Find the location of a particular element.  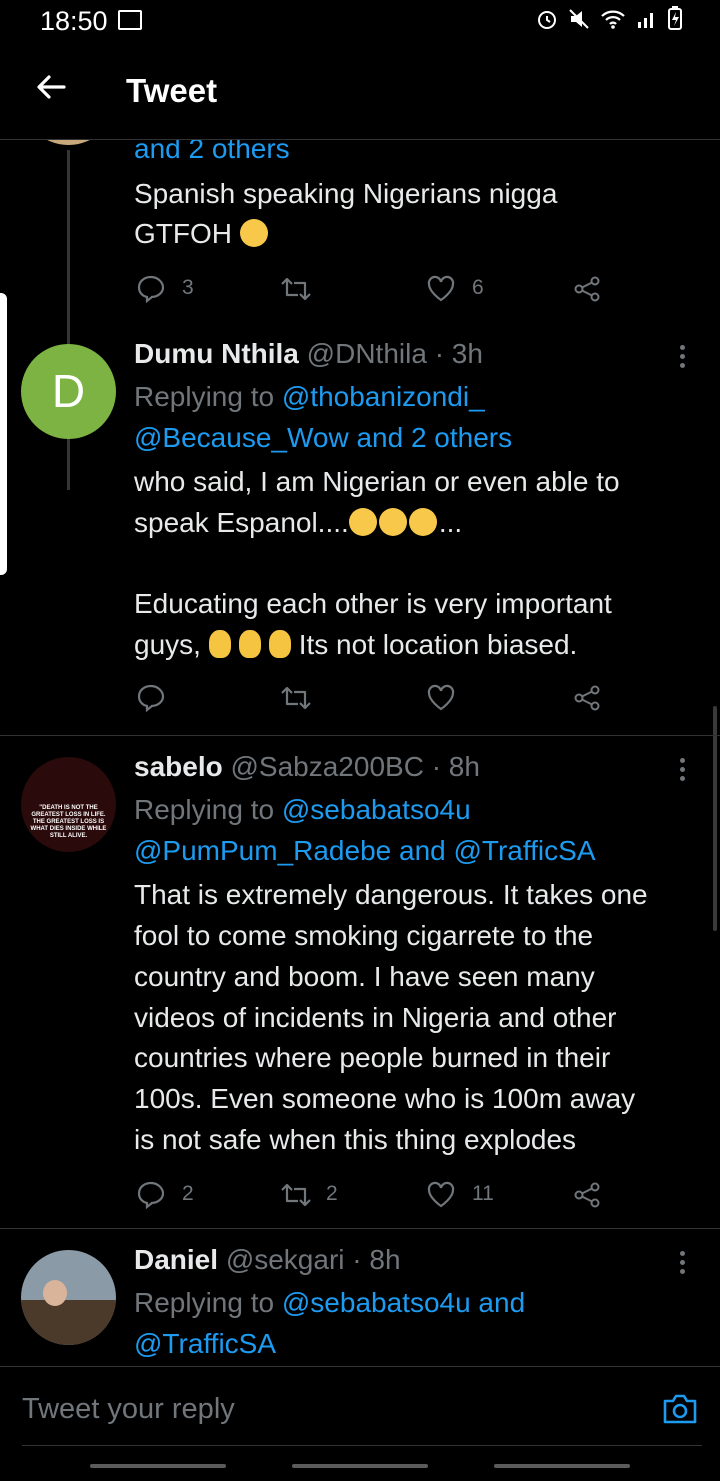

reply-tail-link: and 2 others is located at coordinates (212, 152).